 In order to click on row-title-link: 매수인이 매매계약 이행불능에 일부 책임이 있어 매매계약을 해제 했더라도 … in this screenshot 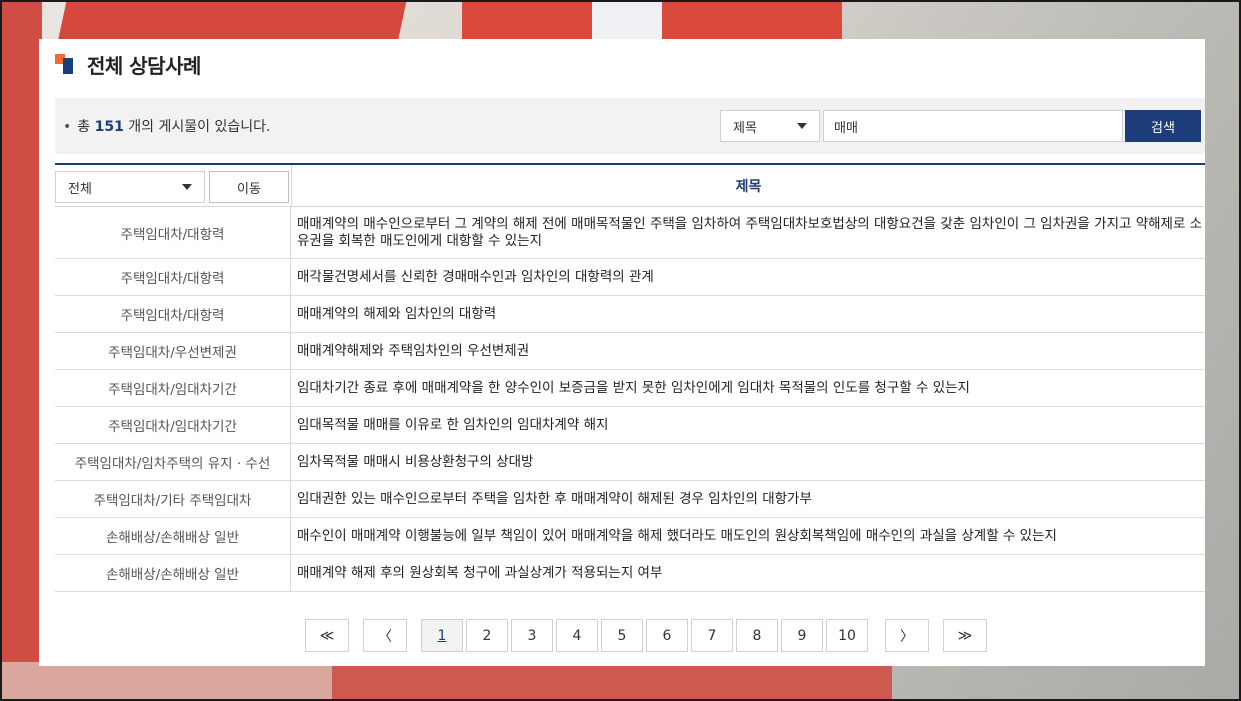, I will do `click(748, 536)`.